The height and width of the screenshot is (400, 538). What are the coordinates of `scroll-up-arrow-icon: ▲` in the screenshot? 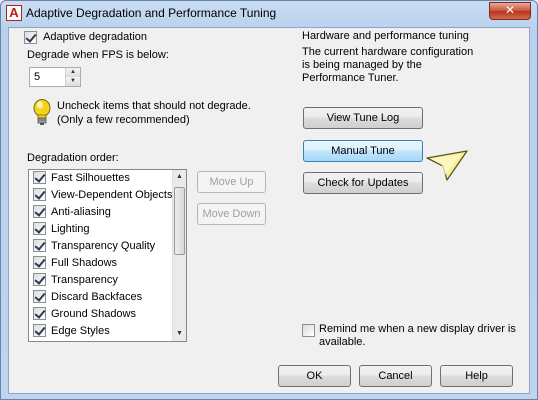 It's located at (179, 177).